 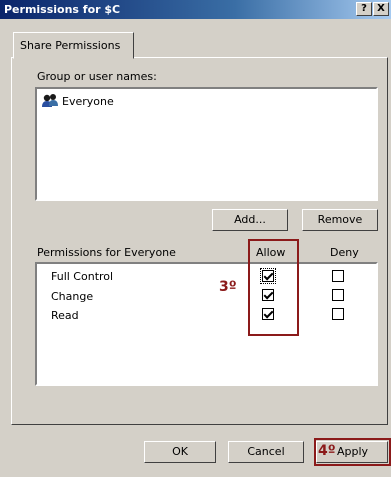 I want to click on help-button: ?, so click(x=364, y=9).